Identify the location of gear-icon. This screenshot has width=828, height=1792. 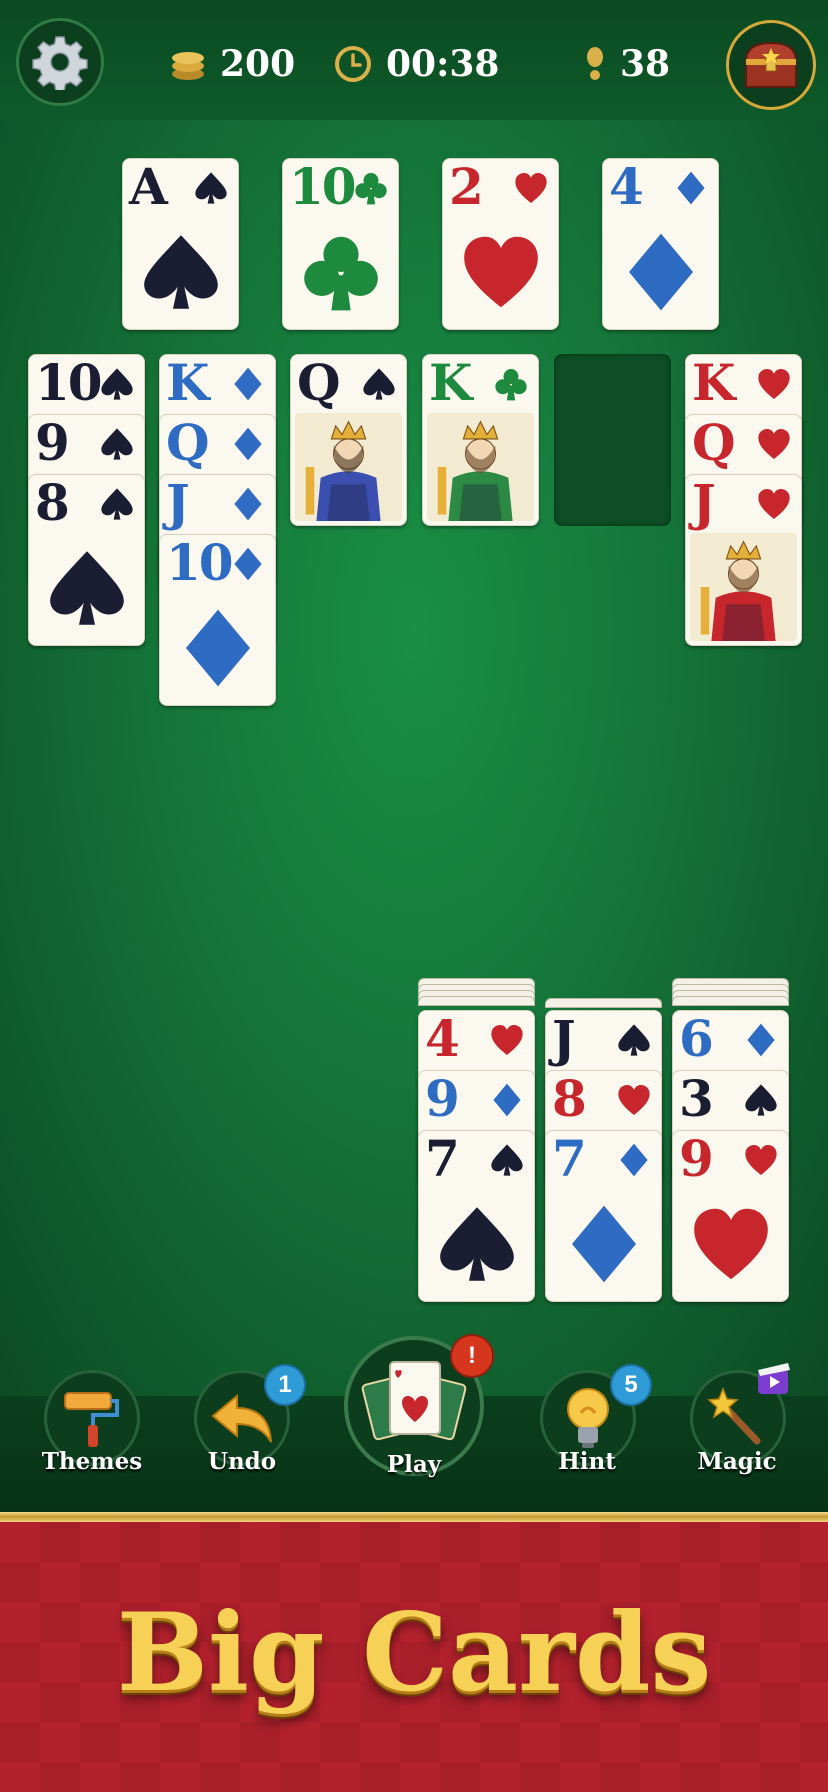
(60, 63).